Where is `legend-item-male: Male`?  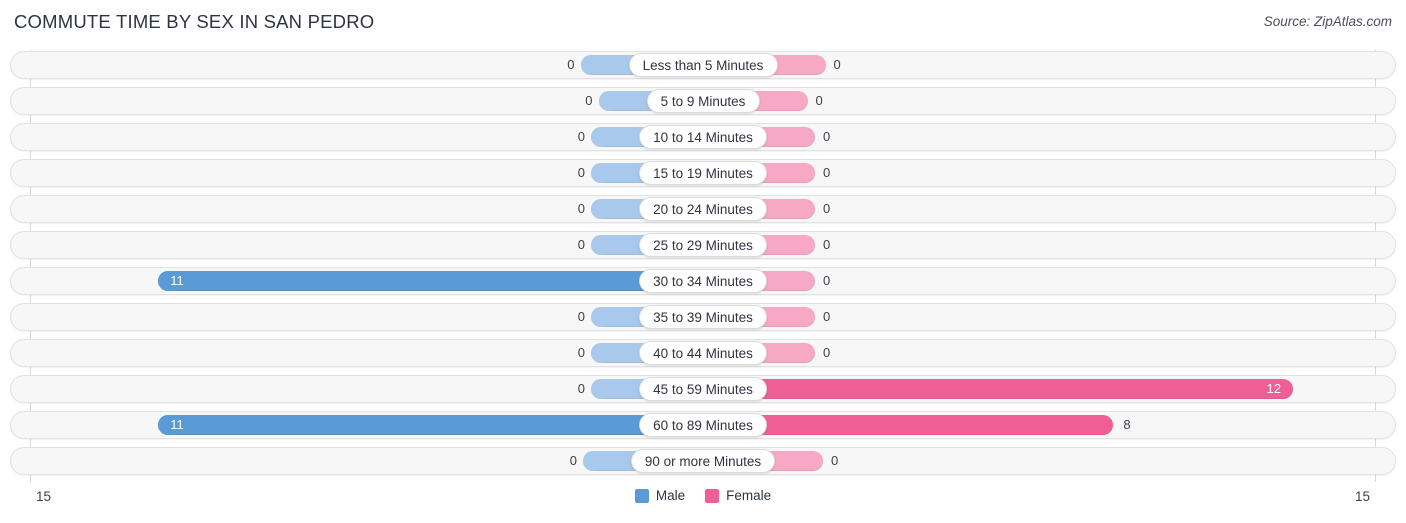 legend-item-male: Male is located at coordinates (660, 495).